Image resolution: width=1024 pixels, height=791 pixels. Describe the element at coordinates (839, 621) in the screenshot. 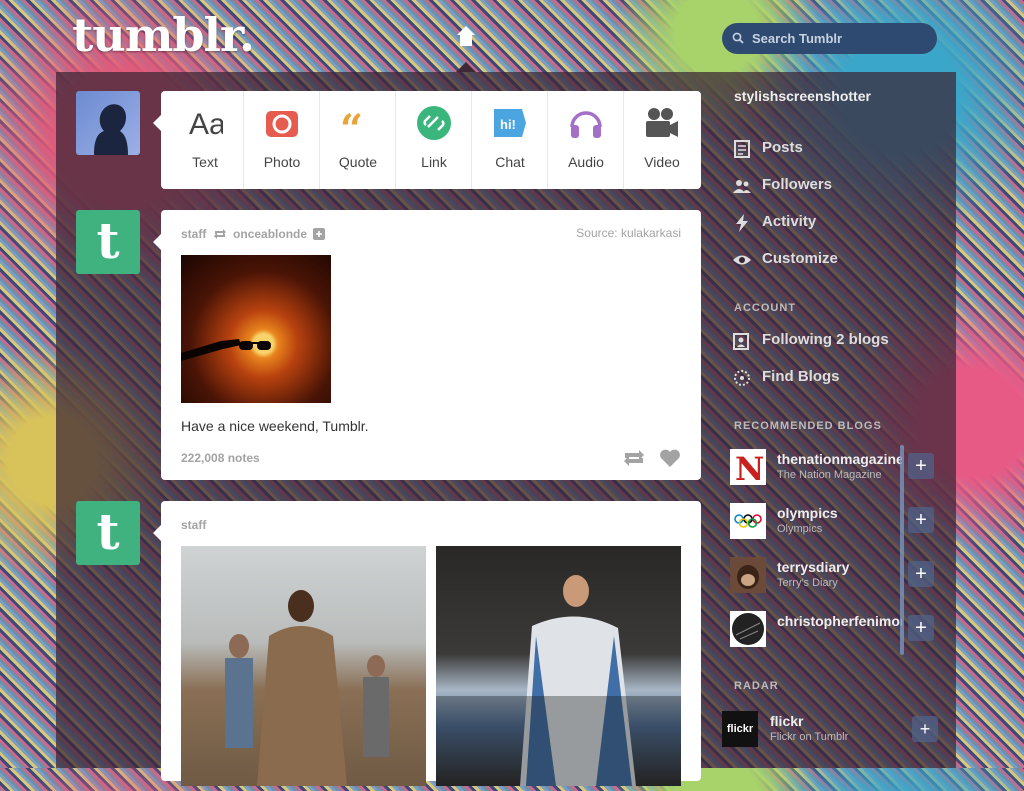

I see `recommended-blog-name: christopherfenimore` at that location.